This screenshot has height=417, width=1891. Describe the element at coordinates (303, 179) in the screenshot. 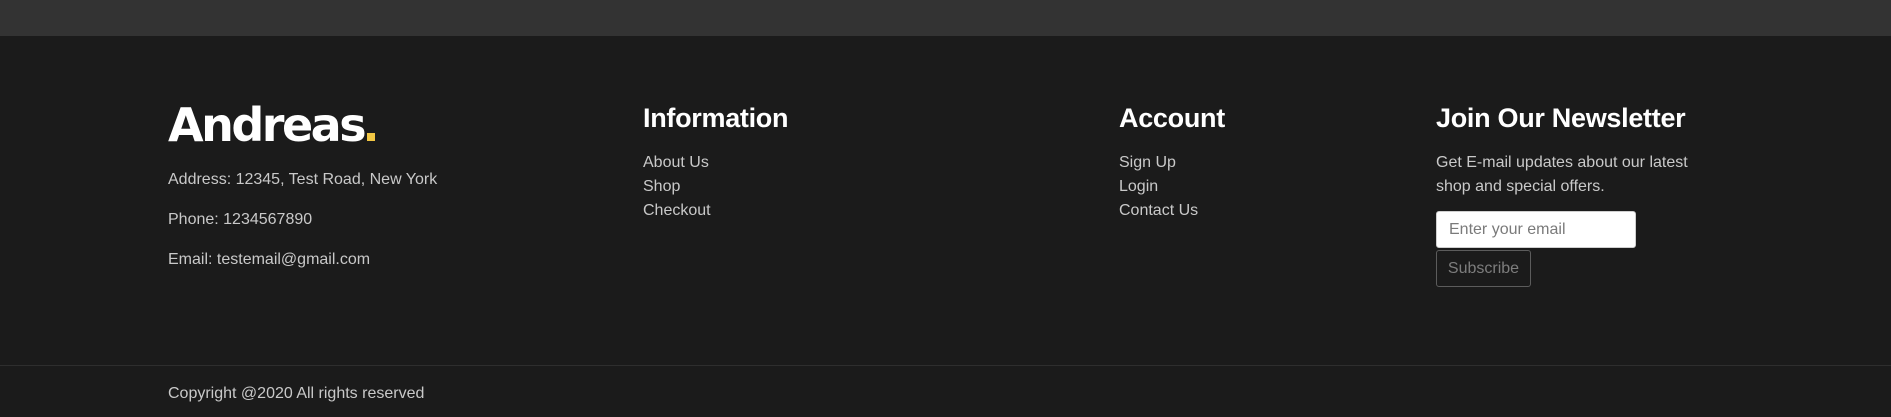

I see `address-text: Address: 12345, Test Road, New York` at that location.